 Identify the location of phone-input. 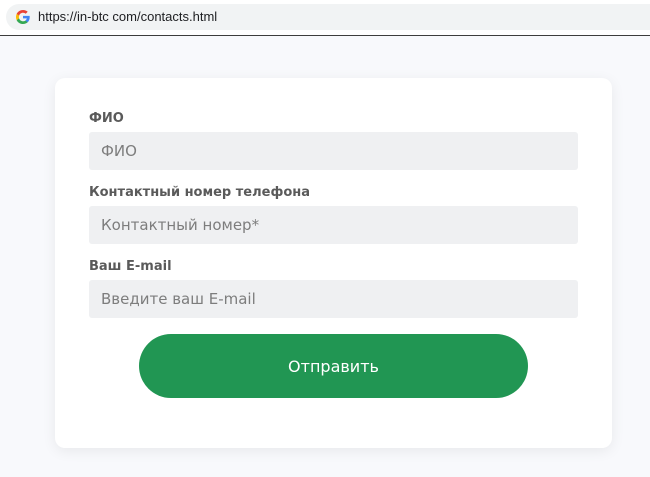
(333, 225).